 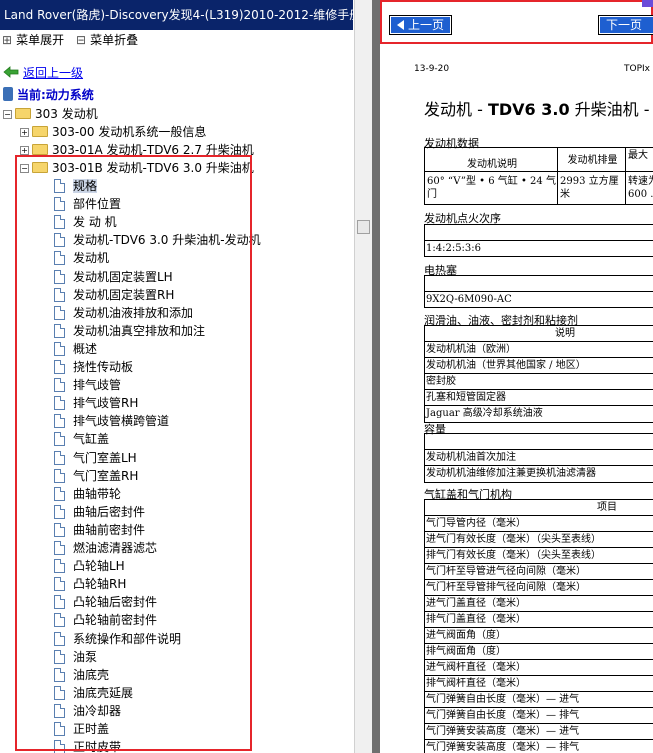 I want to click on lubricants-header: 说明, so click(x=539, y=334).